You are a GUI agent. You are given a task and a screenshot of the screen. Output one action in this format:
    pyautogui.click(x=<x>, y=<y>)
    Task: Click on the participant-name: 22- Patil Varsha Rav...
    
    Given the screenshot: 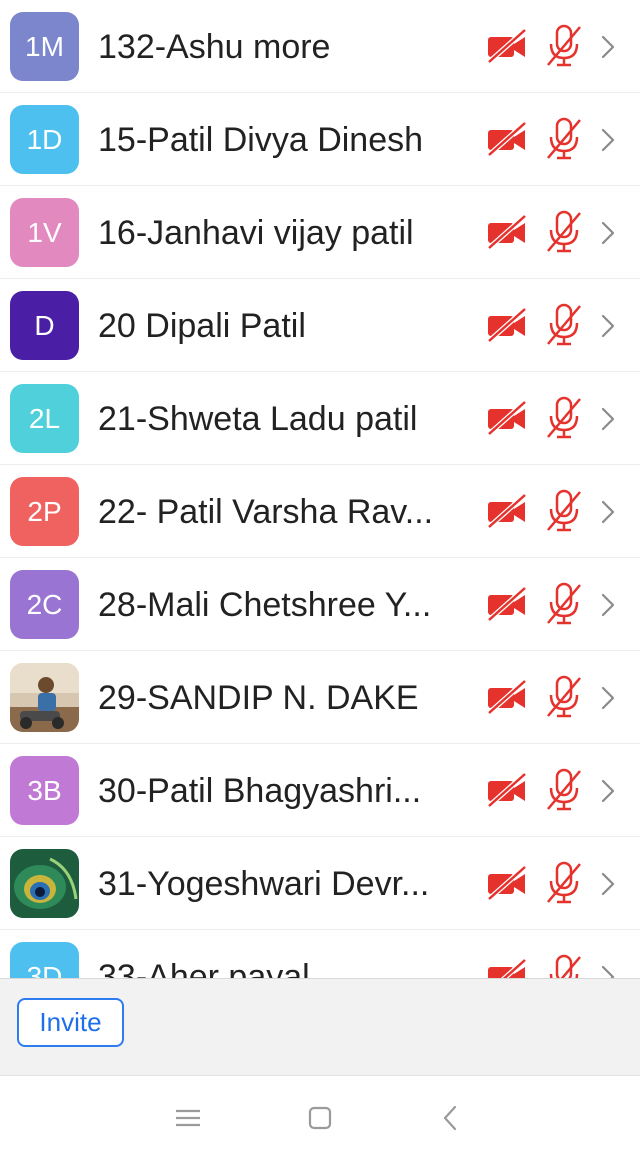 What is the action you would take?
    pyautogui.click(x=266, y=512)
    